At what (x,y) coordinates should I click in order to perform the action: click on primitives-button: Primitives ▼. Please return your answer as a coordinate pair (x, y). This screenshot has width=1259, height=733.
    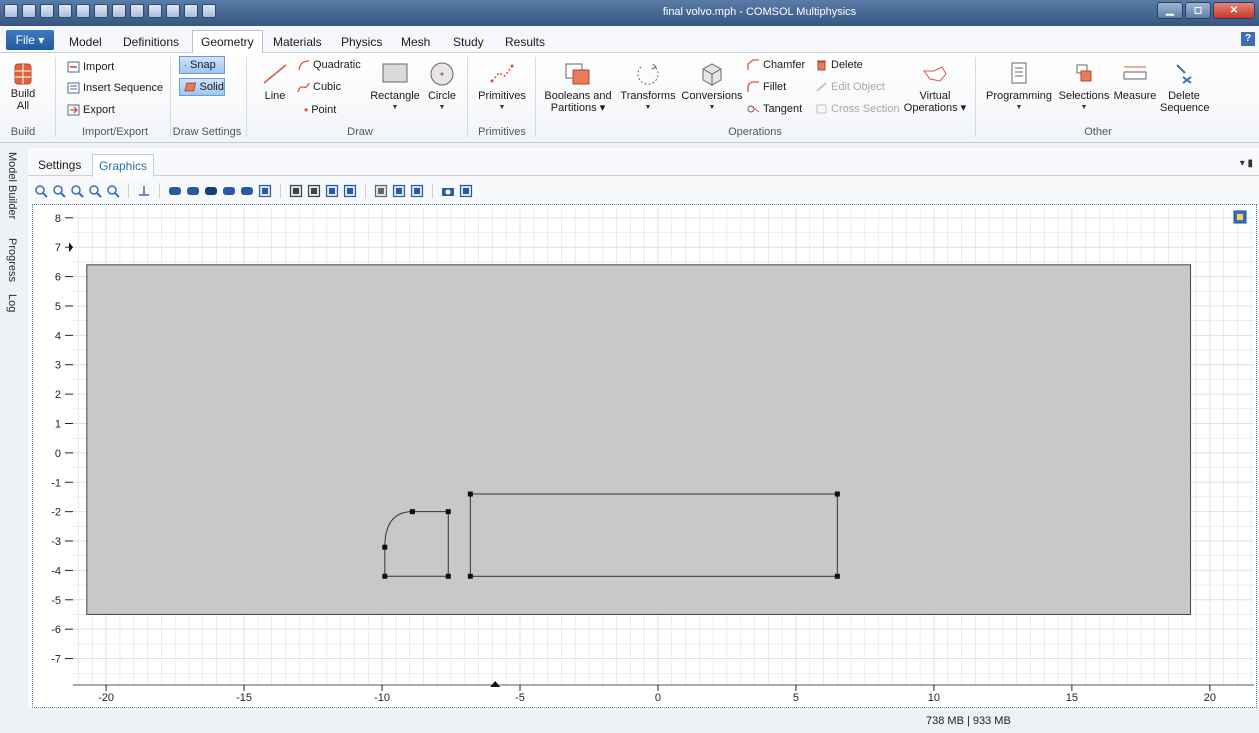
    Looking at the image, I should click on (502, 87).